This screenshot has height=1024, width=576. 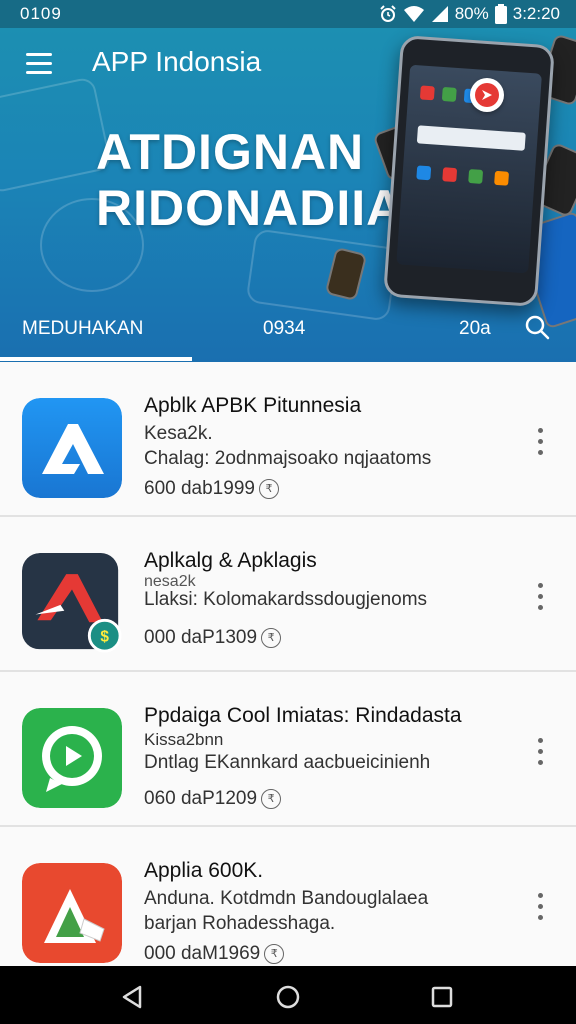 I want to click on decor-shape, so click(x=322, y=275).